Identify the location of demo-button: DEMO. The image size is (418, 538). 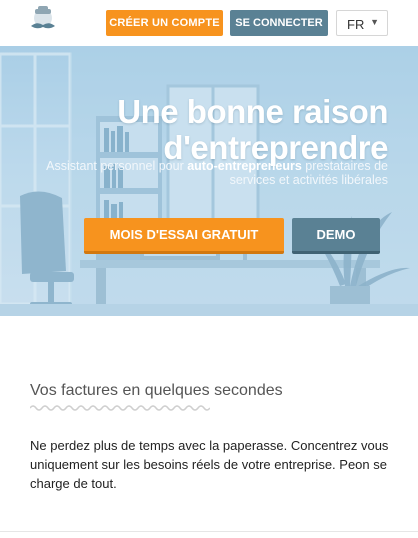
(336, 236).